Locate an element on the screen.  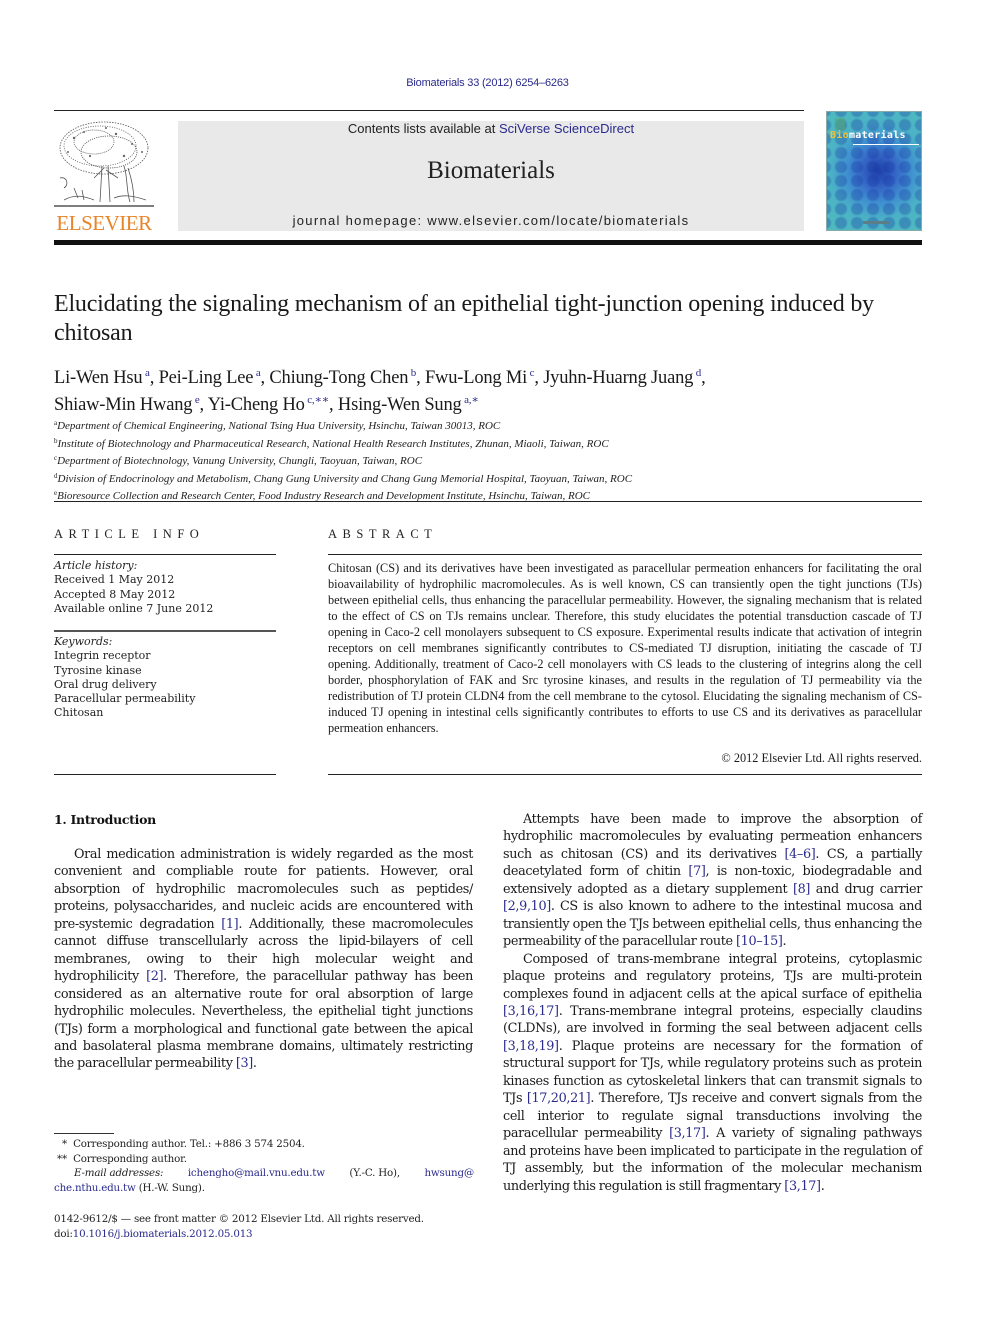
sciencedirect-link: SciVerse ScienceDirect is located at coordinates (566, 128).